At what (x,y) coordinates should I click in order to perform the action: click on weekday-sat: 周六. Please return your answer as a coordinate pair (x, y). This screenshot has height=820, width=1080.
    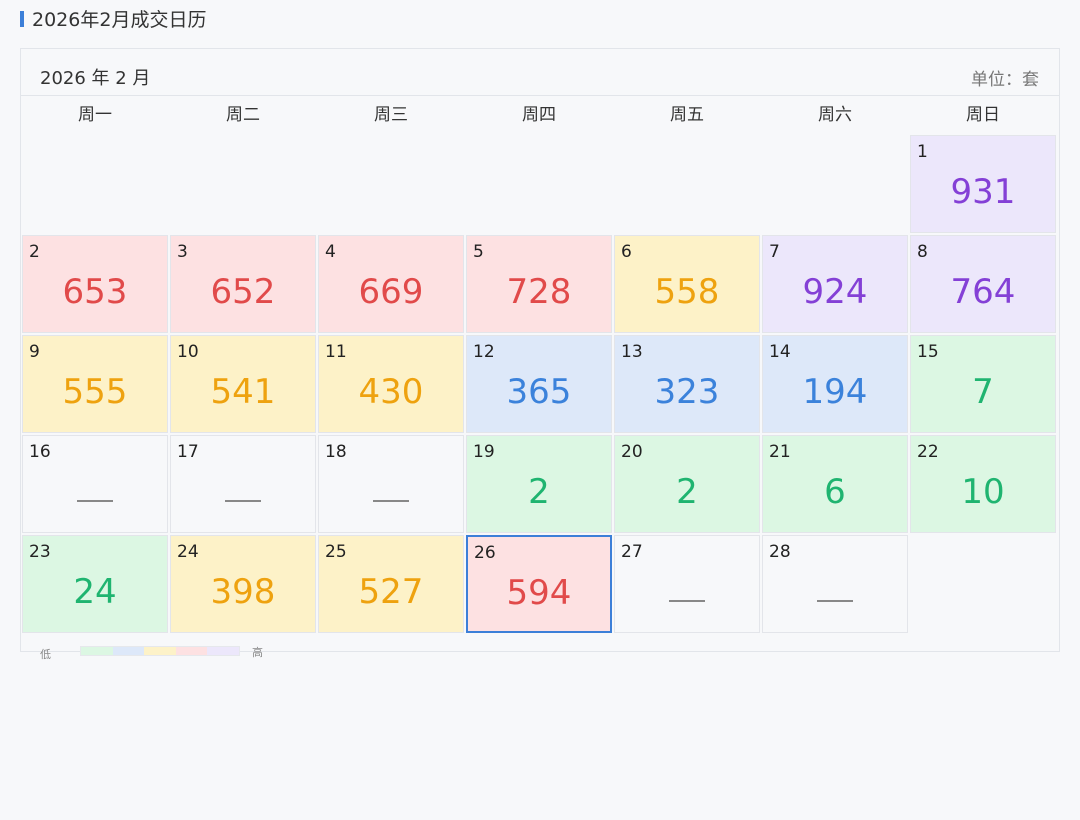
    Looking at the image, I should click on (835, 115).